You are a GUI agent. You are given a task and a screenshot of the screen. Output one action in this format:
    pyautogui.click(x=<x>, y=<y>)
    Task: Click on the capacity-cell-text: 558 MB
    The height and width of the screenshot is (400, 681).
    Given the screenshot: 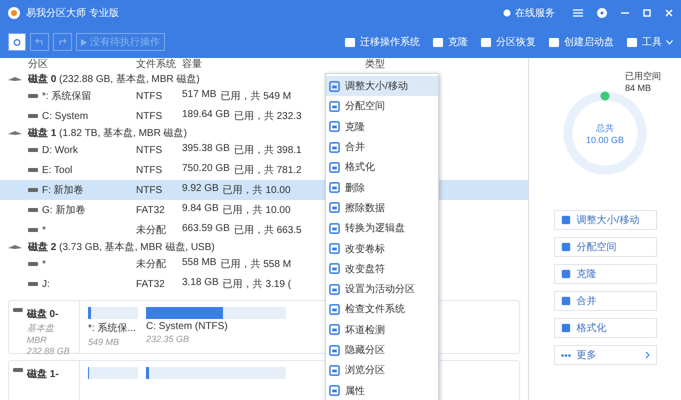 What is the action you would take?
    pyautogui.click(x=199, y=263)
    